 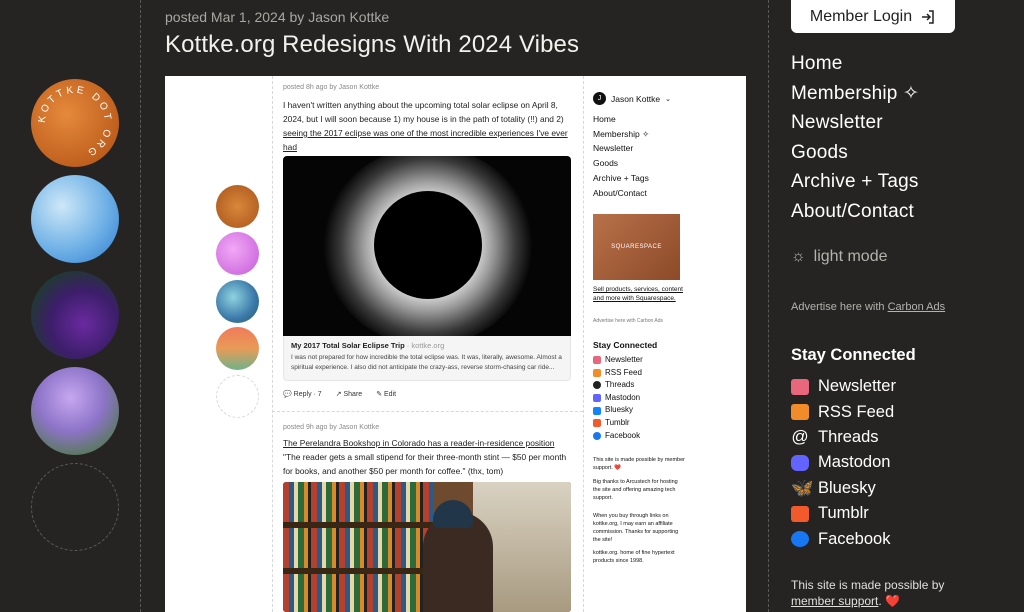 What do you see at coordinates (843, 488) in the screenshot?
I see `link-bluesky: 🦋 Bluesky` at bounding box center [843, 488].